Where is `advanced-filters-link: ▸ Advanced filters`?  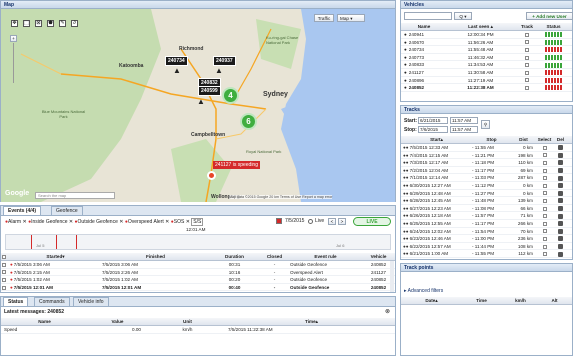
advanced-filters-link: ▸ Advanced filters is located at coordinates (423, 291).